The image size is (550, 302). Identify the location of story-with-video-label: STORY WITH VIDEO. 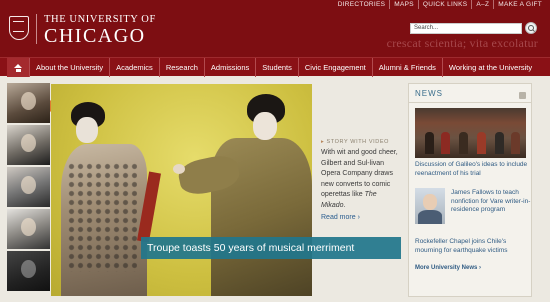
(362, 142).